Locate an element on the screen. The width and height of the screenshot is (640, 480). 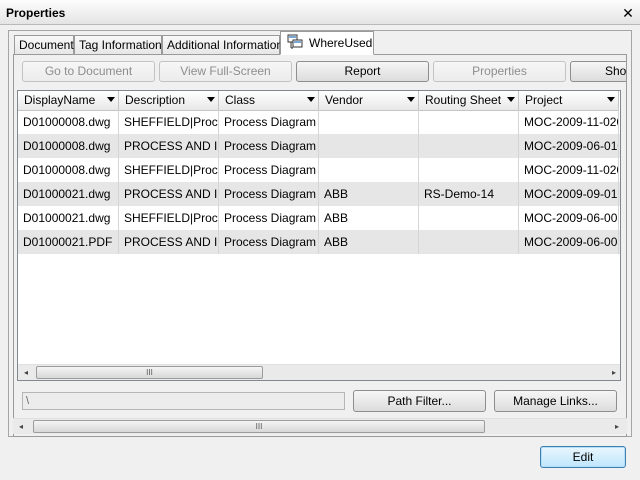
column-header-label: Class is located at coordinates (240, 100).